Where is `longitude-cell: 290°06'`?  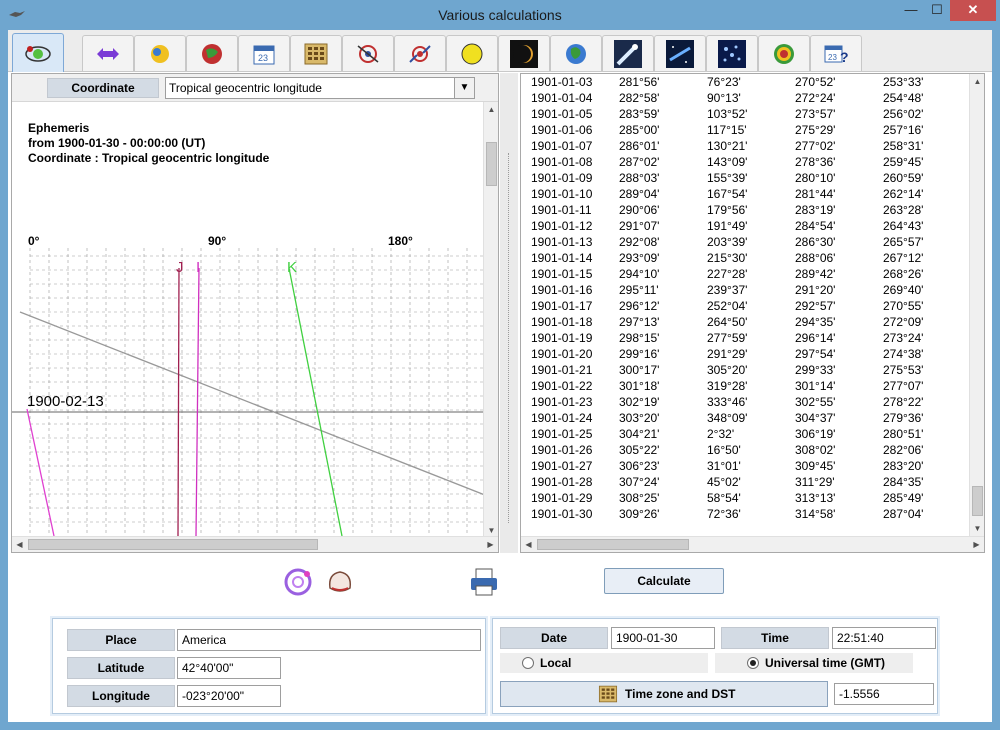
longitude-cell: 290°06' is located at coordinates (639, 210).